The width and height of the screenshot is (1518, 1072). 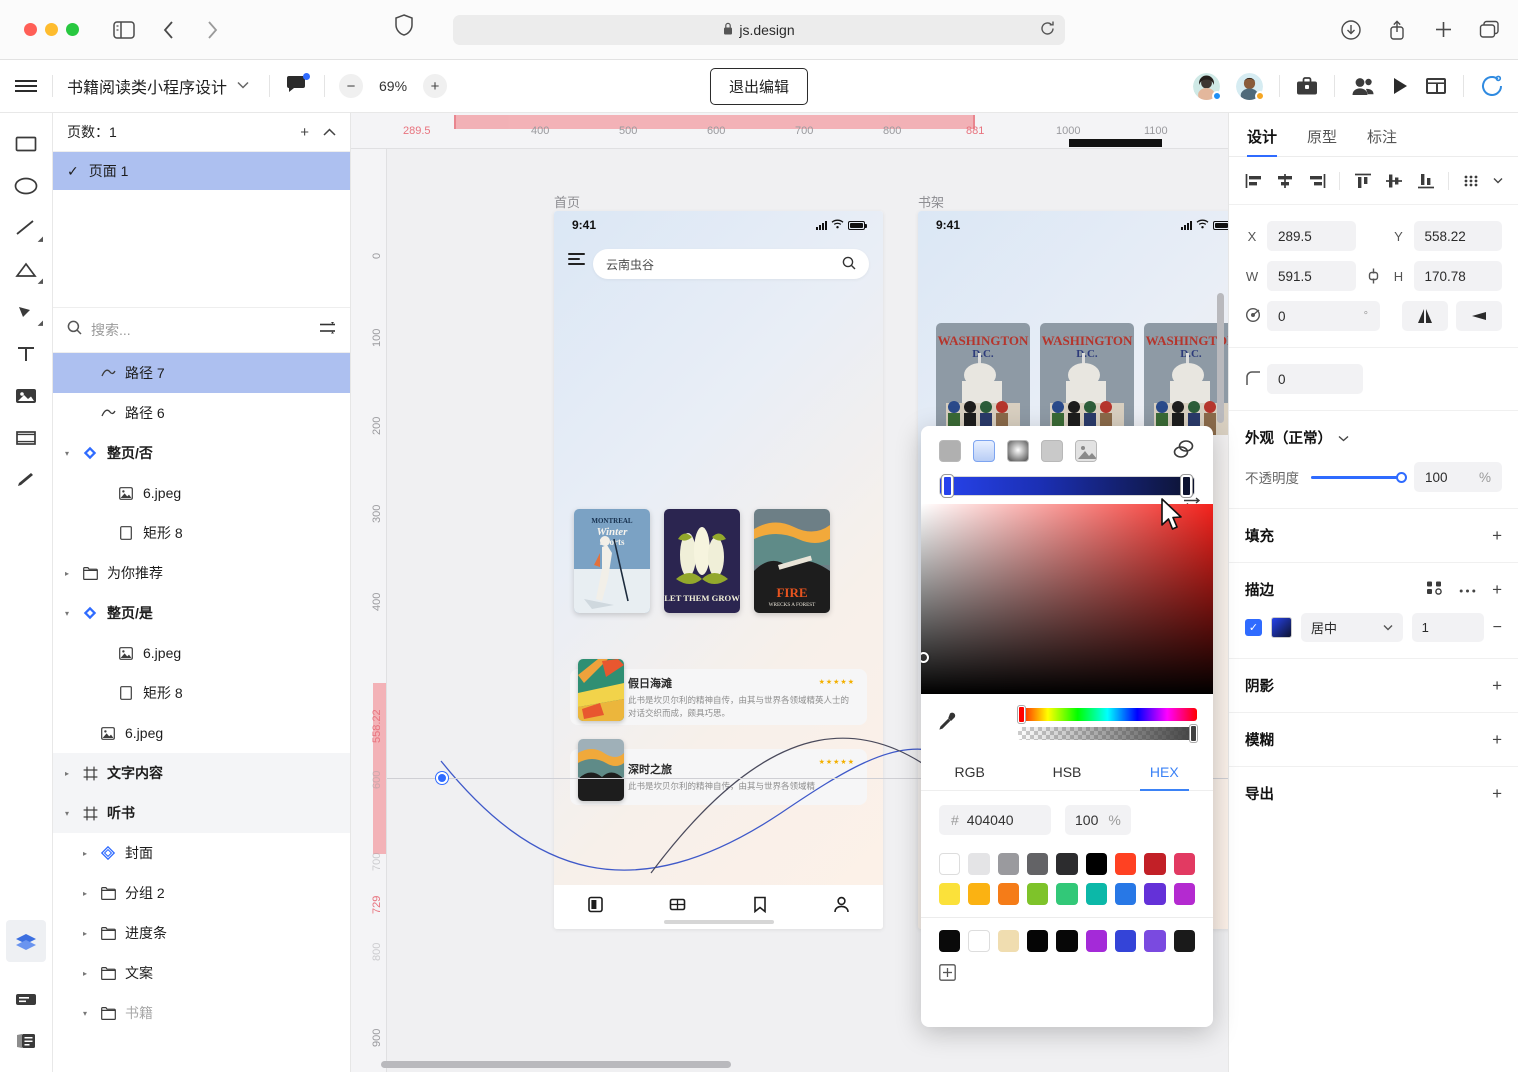 I want to click on layer-row: 矩形 8, so click(x=201, y=693).